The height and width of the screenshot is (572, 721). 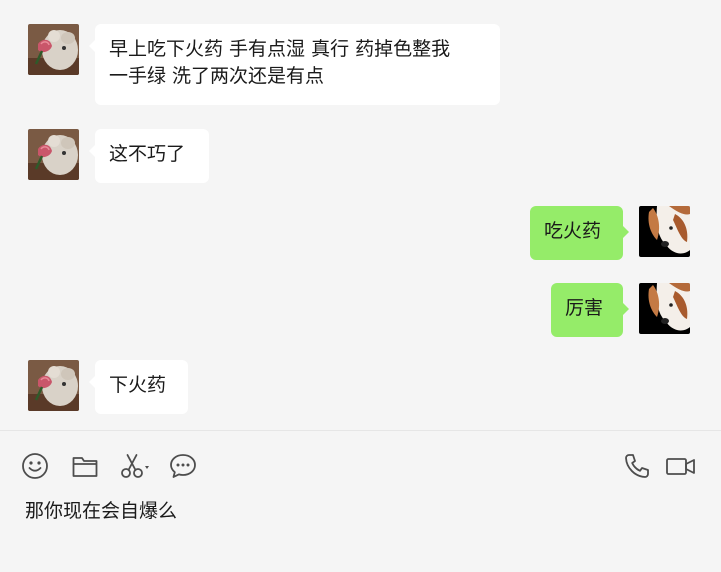 I want to click on chat-history-button, so click(x=183, y=466).